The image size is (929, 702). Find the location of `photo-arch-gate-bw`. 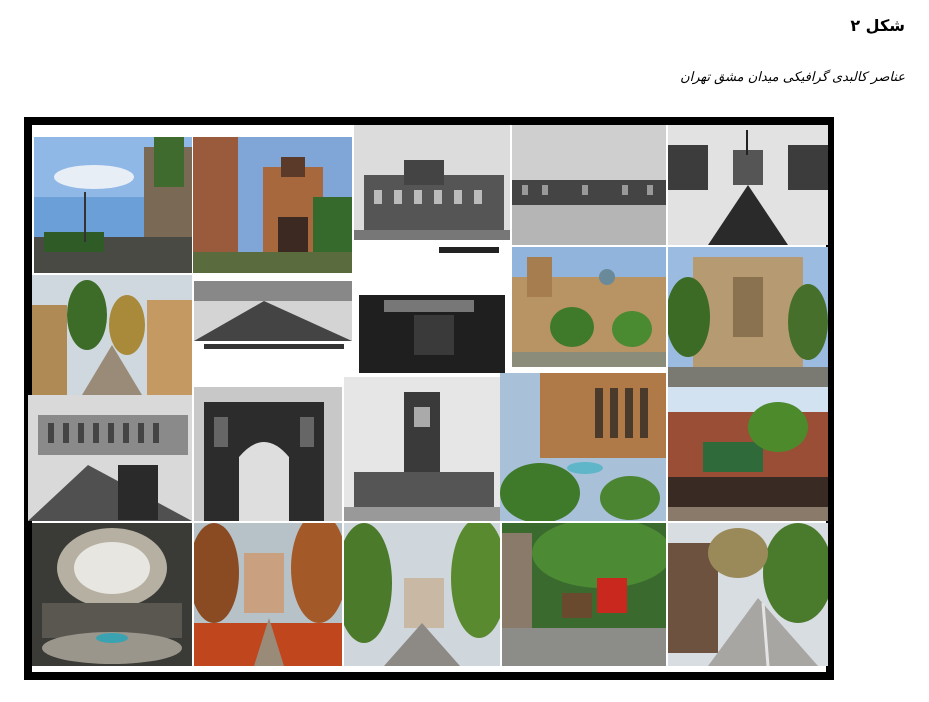

photo-arch-gate-bw is located at coordinates (268, 454).